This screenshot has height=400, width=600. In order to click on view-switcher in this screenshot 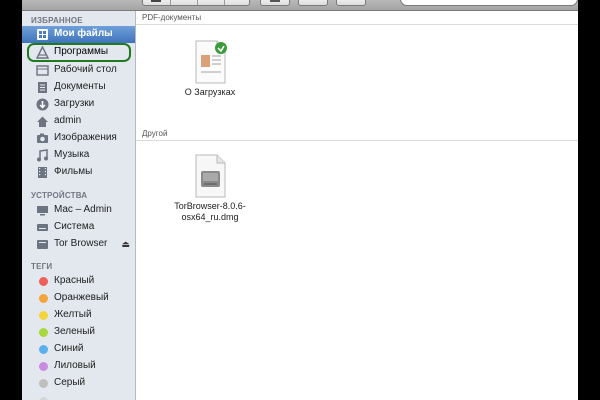, I will do `click(196, 3)`.